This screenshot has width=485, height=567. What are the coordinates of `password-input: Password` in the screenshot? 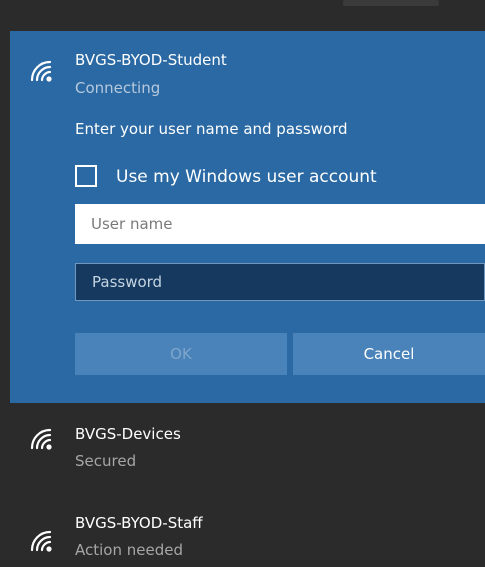 It's located at (280, 282).